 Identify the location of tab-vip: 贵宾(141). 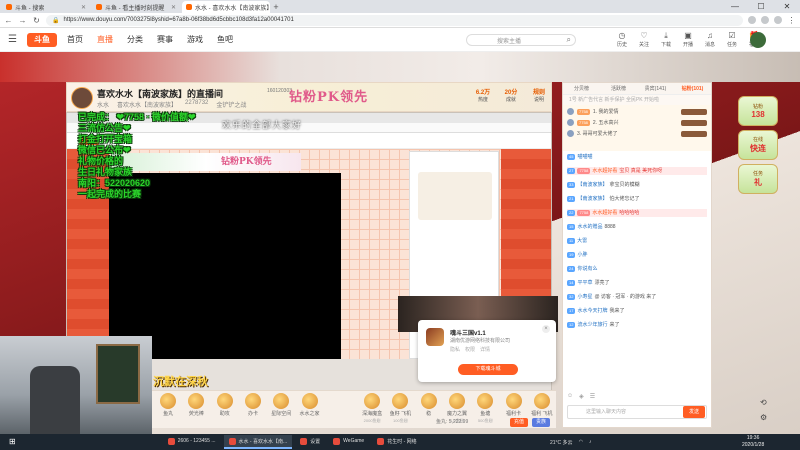
(655, 88).